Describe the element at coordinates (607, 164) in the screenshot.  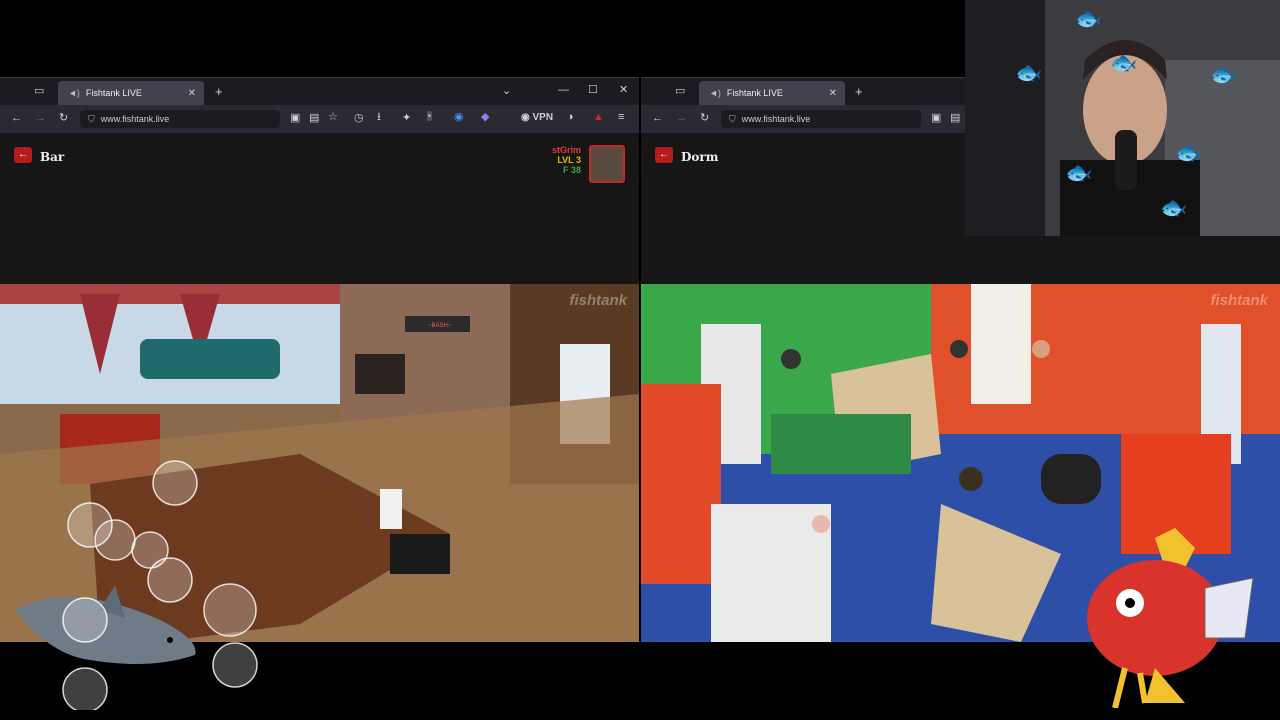
I see `avatar` at that location.